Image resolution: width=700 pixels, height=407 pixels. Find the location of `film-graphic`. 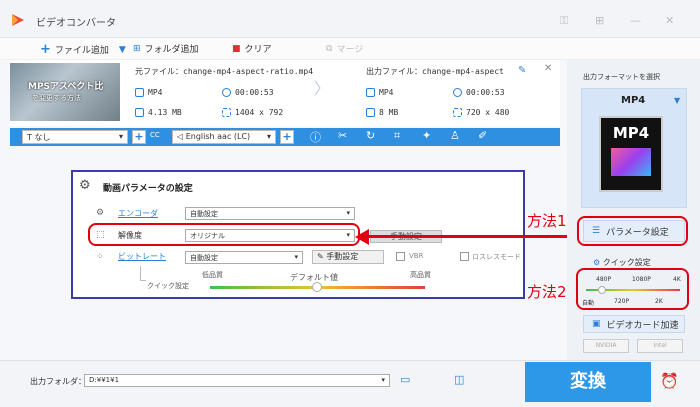

film-graphic is located at coordinates (631, 162).